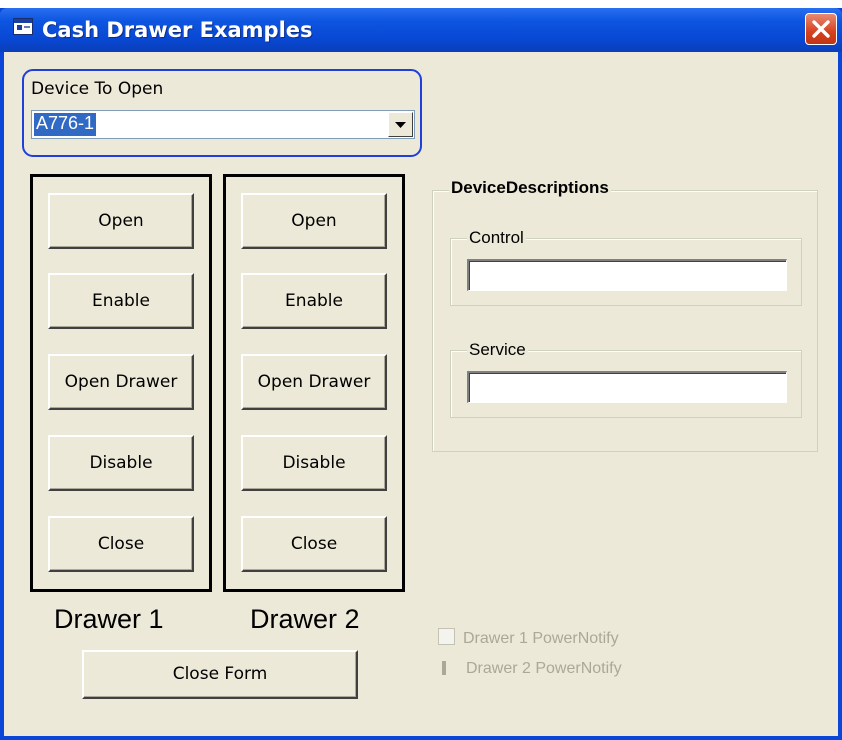  I want to click on chevron-down-icon, so click(400, 125).